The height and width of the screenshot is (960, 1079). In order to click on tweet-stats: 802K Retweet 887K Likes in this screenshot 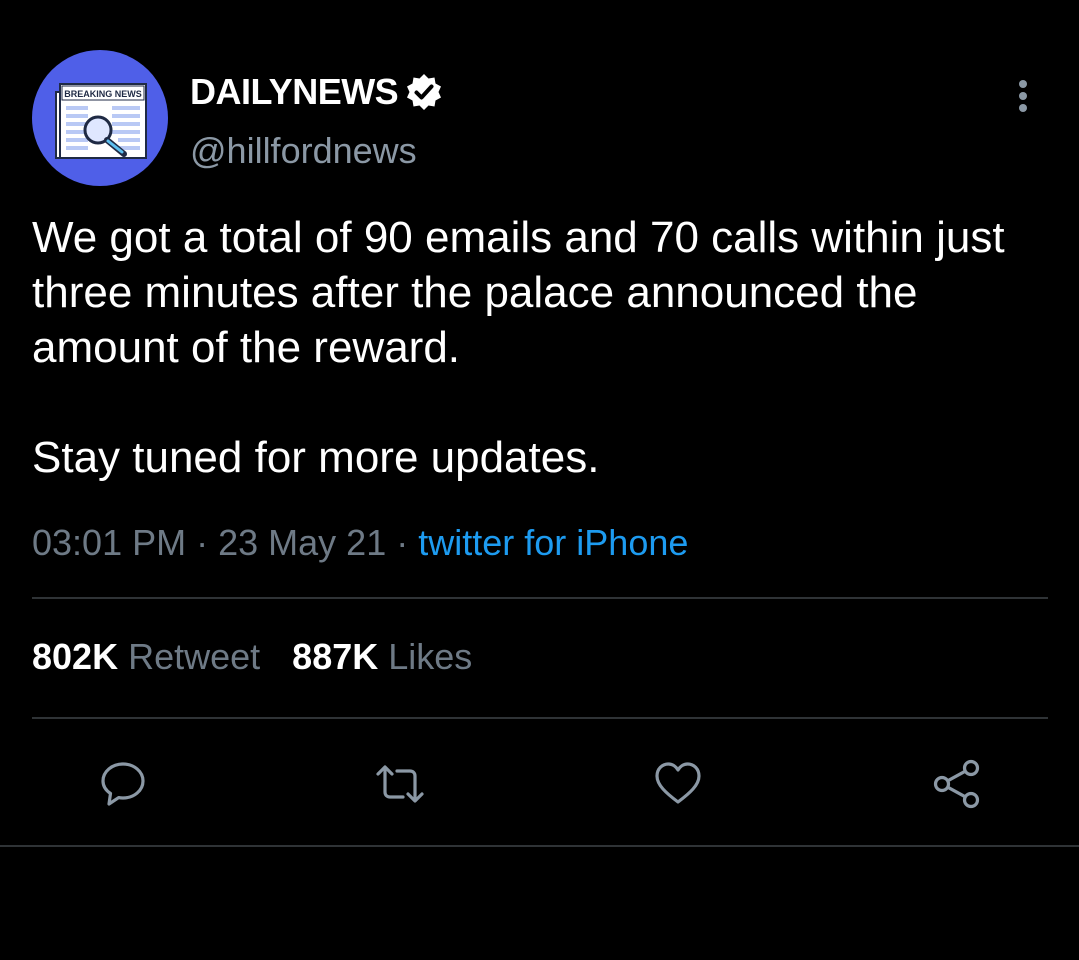, I will do `click(252, 657)`.